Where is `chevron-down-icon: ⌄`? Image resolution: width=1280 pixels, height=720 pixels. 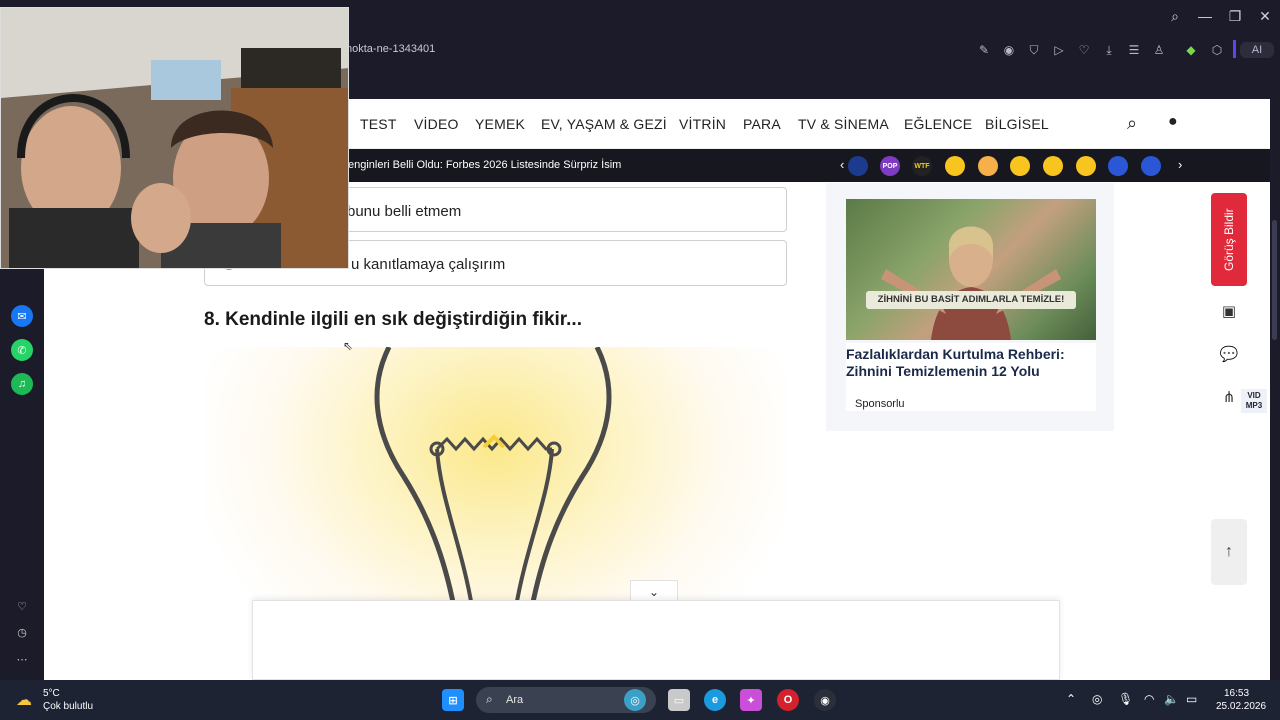 chevron-down-icon: ⌄ is located at coordinates (654, 591).